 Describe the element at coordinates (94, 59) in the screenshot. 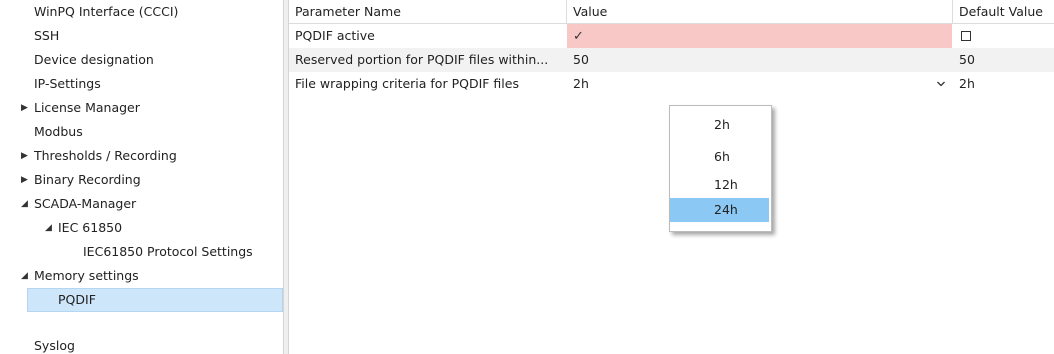

I see `tree-item-label: Device designation` at that location.